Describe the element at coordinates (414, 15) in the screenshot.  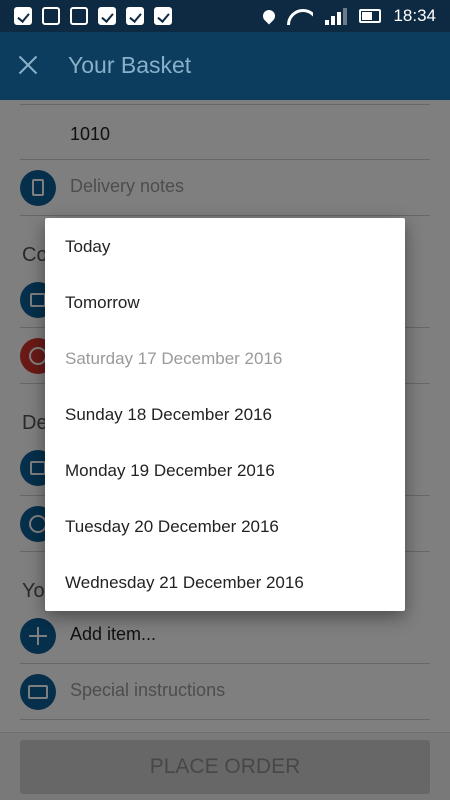
I see `clock: 18:34` at that location.